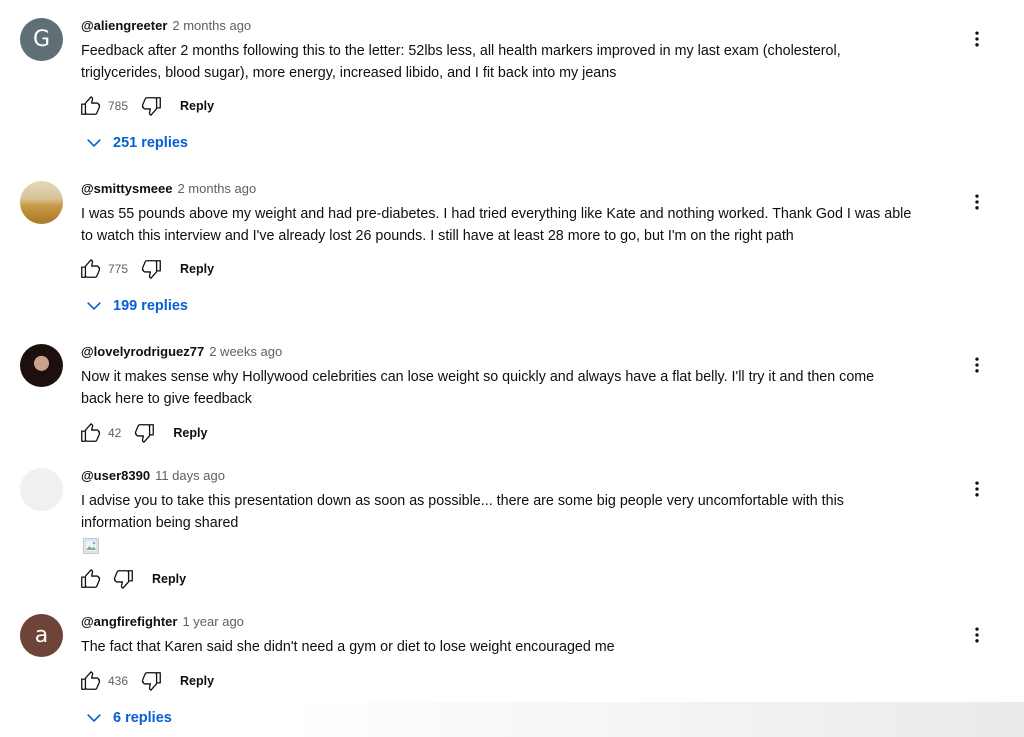 Image resolution: width=1024 pixels, height=737 pixels. Describe the element at coordinates (115, 475) in the screenshot. I see `comment-author: @user8390` at that location.